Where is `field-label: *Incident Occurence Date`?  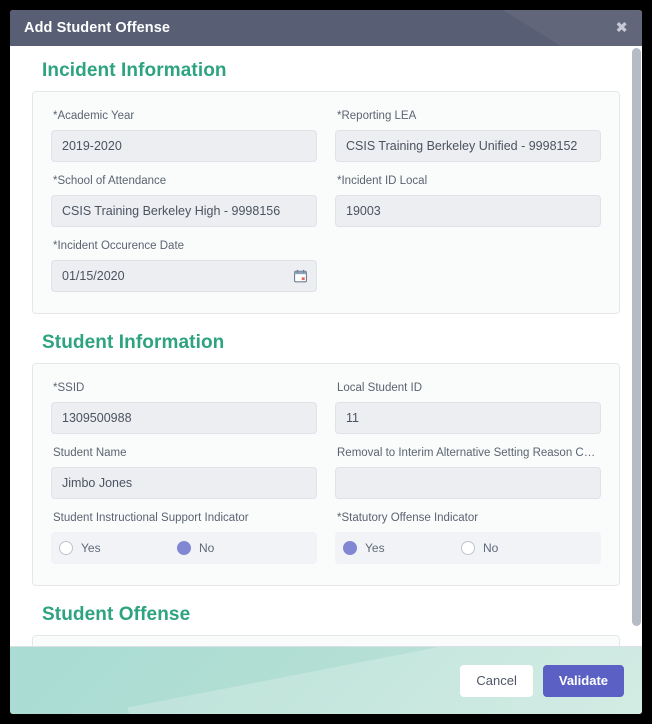
field-label: *Incident Occurence Date is located at coordinates (119, 246).